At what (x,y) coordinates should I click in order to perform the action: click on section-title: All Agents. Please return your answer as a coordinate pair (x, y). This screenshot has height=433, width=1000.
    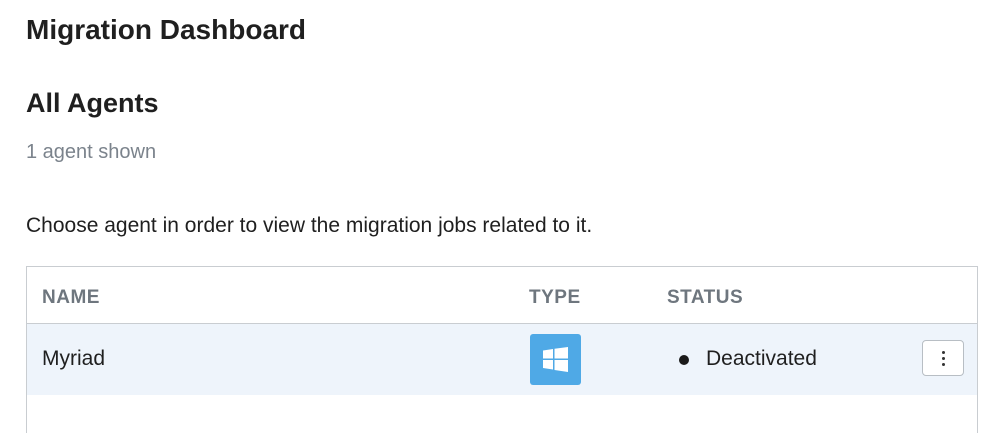
    Looking at the image, I should click on (92, 103).